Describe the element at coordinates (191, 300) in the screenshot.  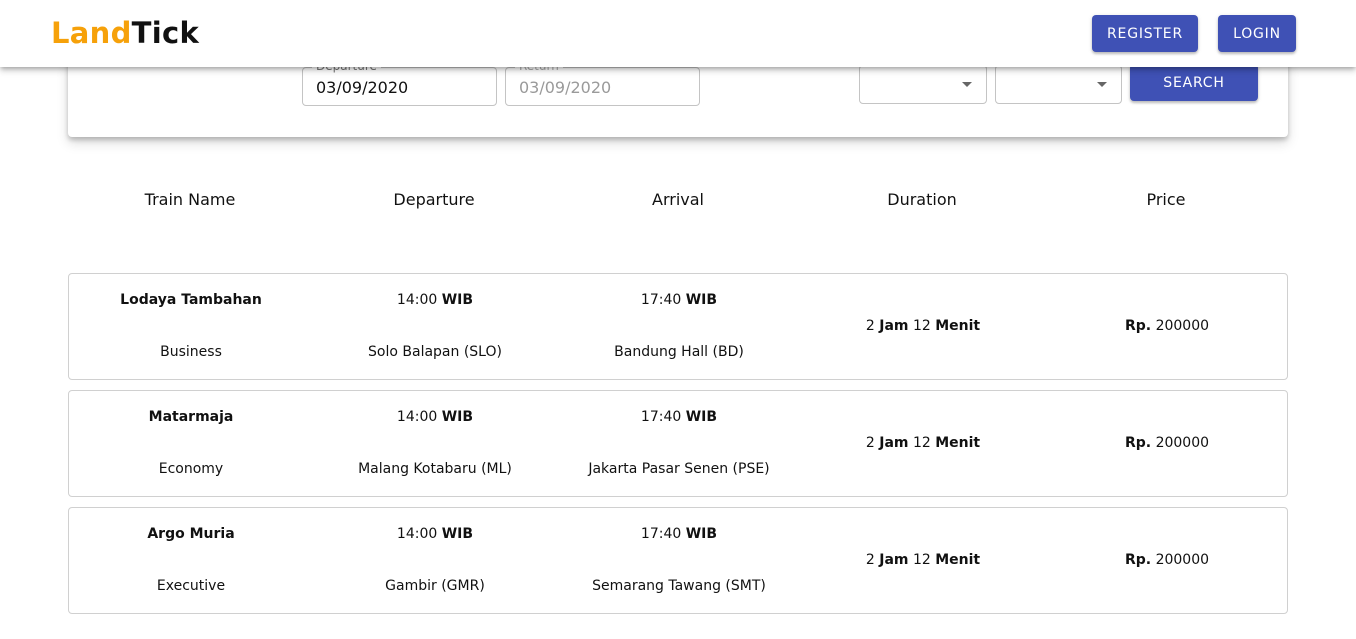
I see `train-name: Lodaya Tambahan` at that location.